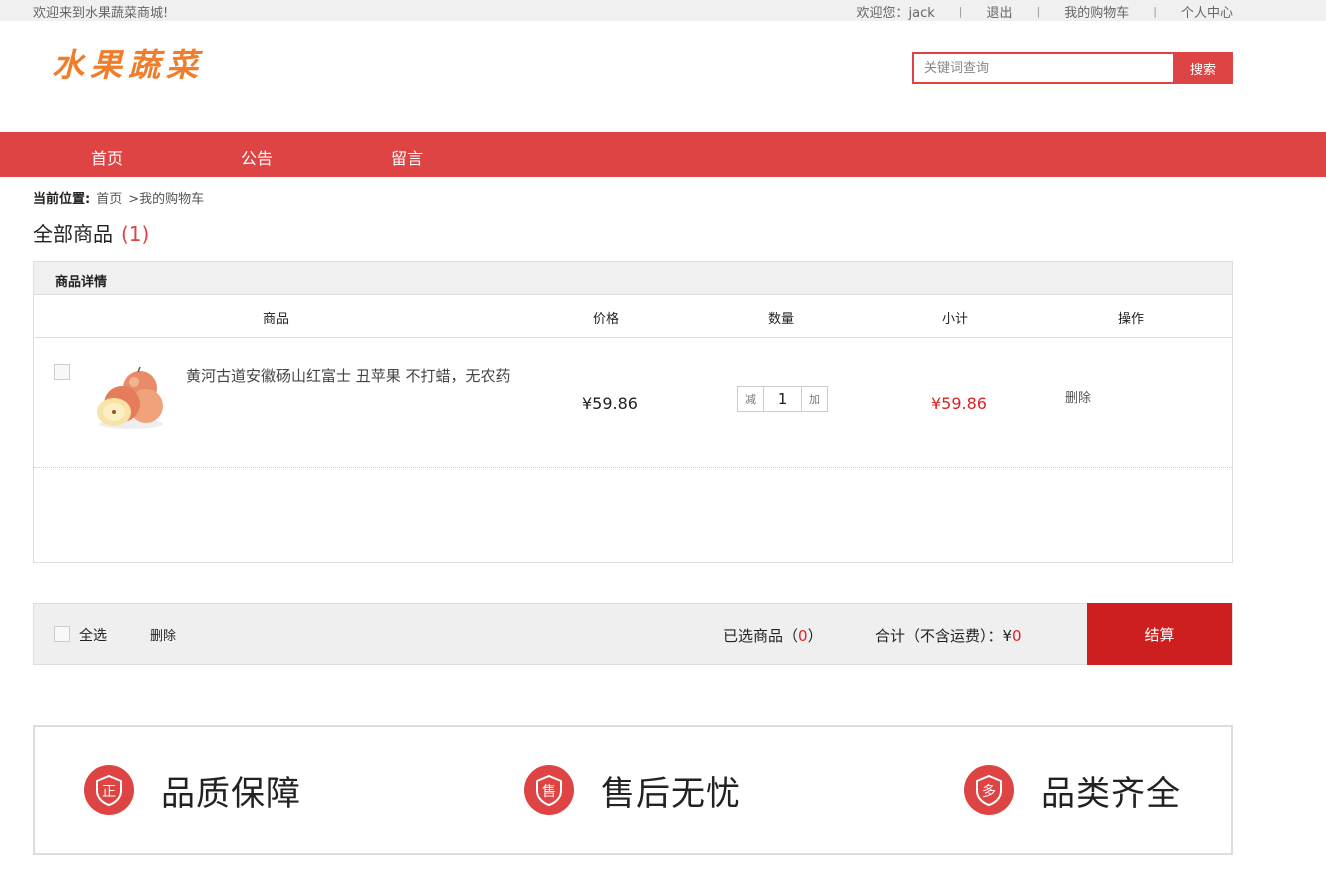 Image resolution: width=1326 pixels, height=871 pixels. I want to click on guarantee-aftersales: 售 售后无忧, so click(632, 790).